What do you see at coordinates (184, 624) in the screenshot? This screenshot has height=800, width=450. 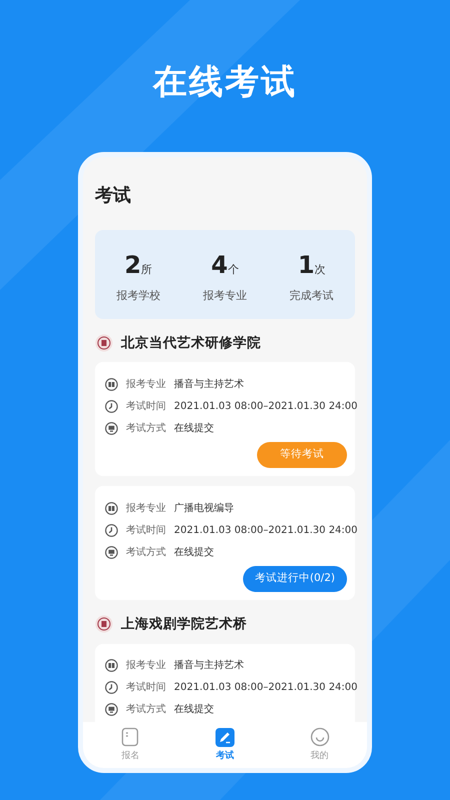 I see `school-name: 上海戏剧学院艺术桥` at bounding box center [184, 624].